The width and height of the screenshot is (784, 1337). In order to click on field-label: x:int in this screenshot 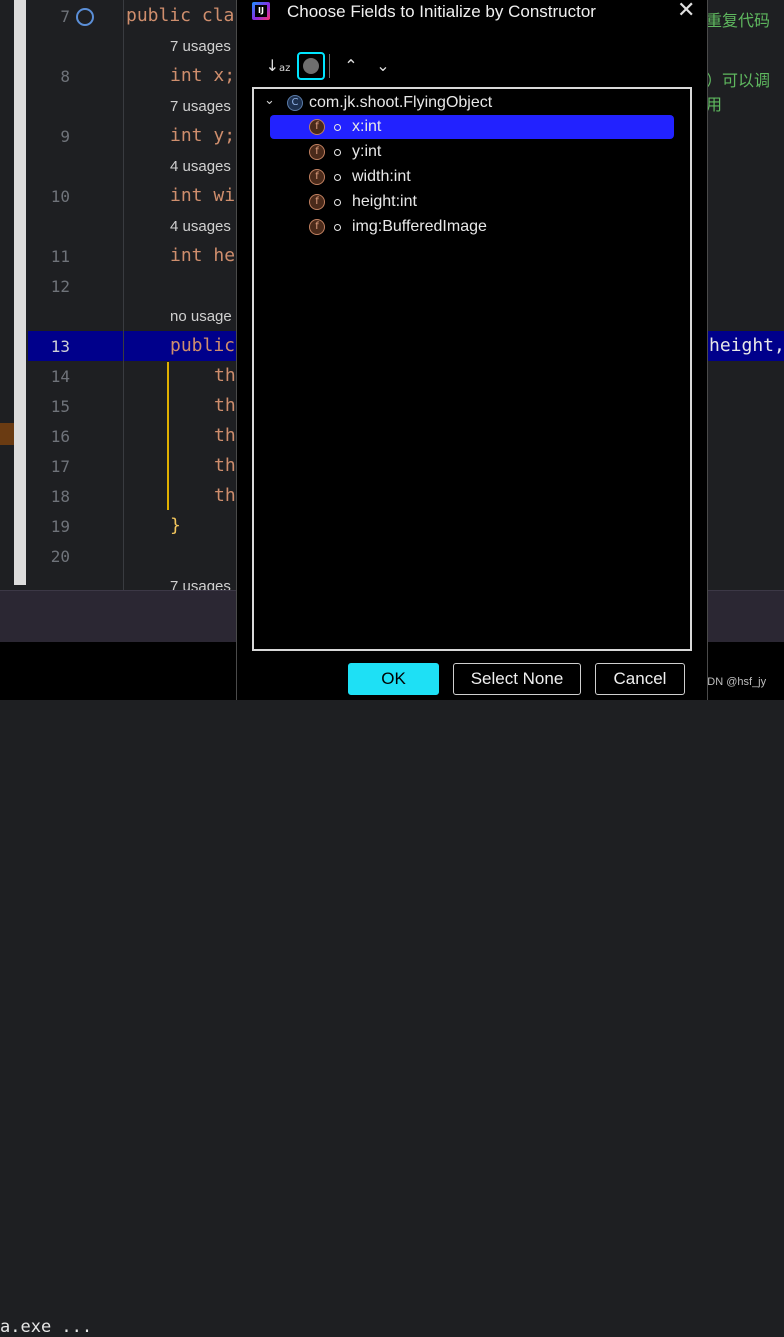, I will do `click(367, 126)`.